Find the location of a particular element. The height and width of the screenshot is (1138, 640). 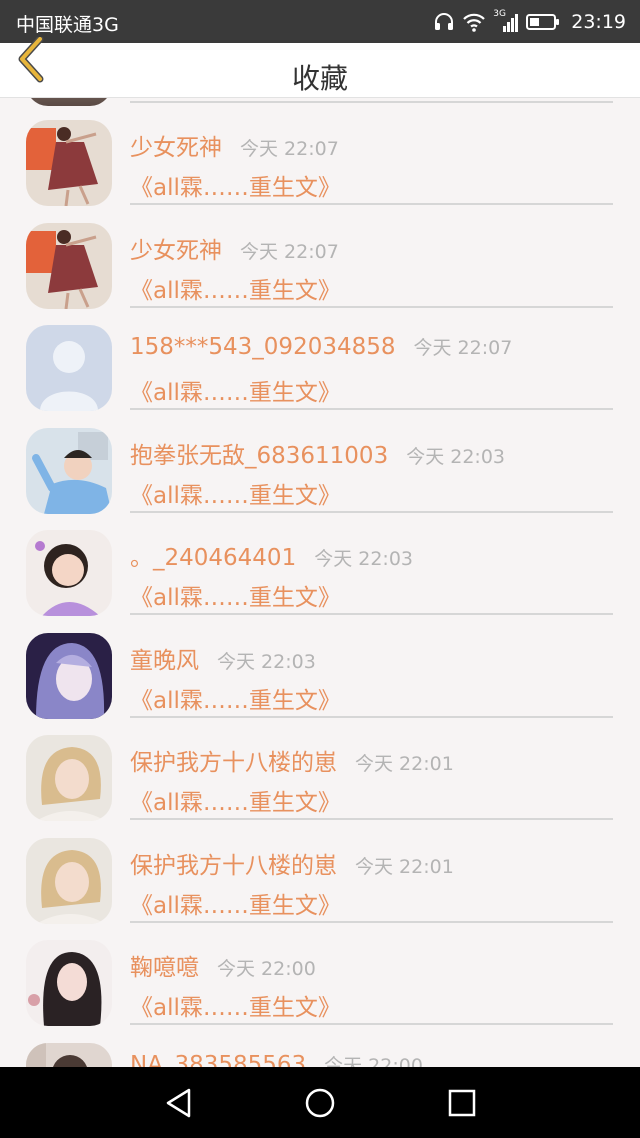

status-icons: 3G 23:19 is located at coordinates (529, 22).